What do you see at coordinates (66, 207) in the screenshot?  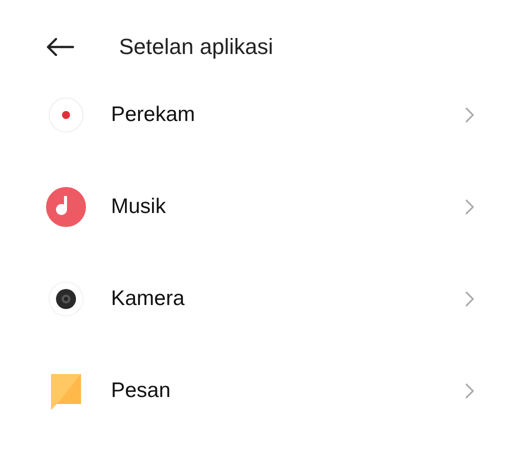 I see `music-note-icon` at bounding box center [66, 207].